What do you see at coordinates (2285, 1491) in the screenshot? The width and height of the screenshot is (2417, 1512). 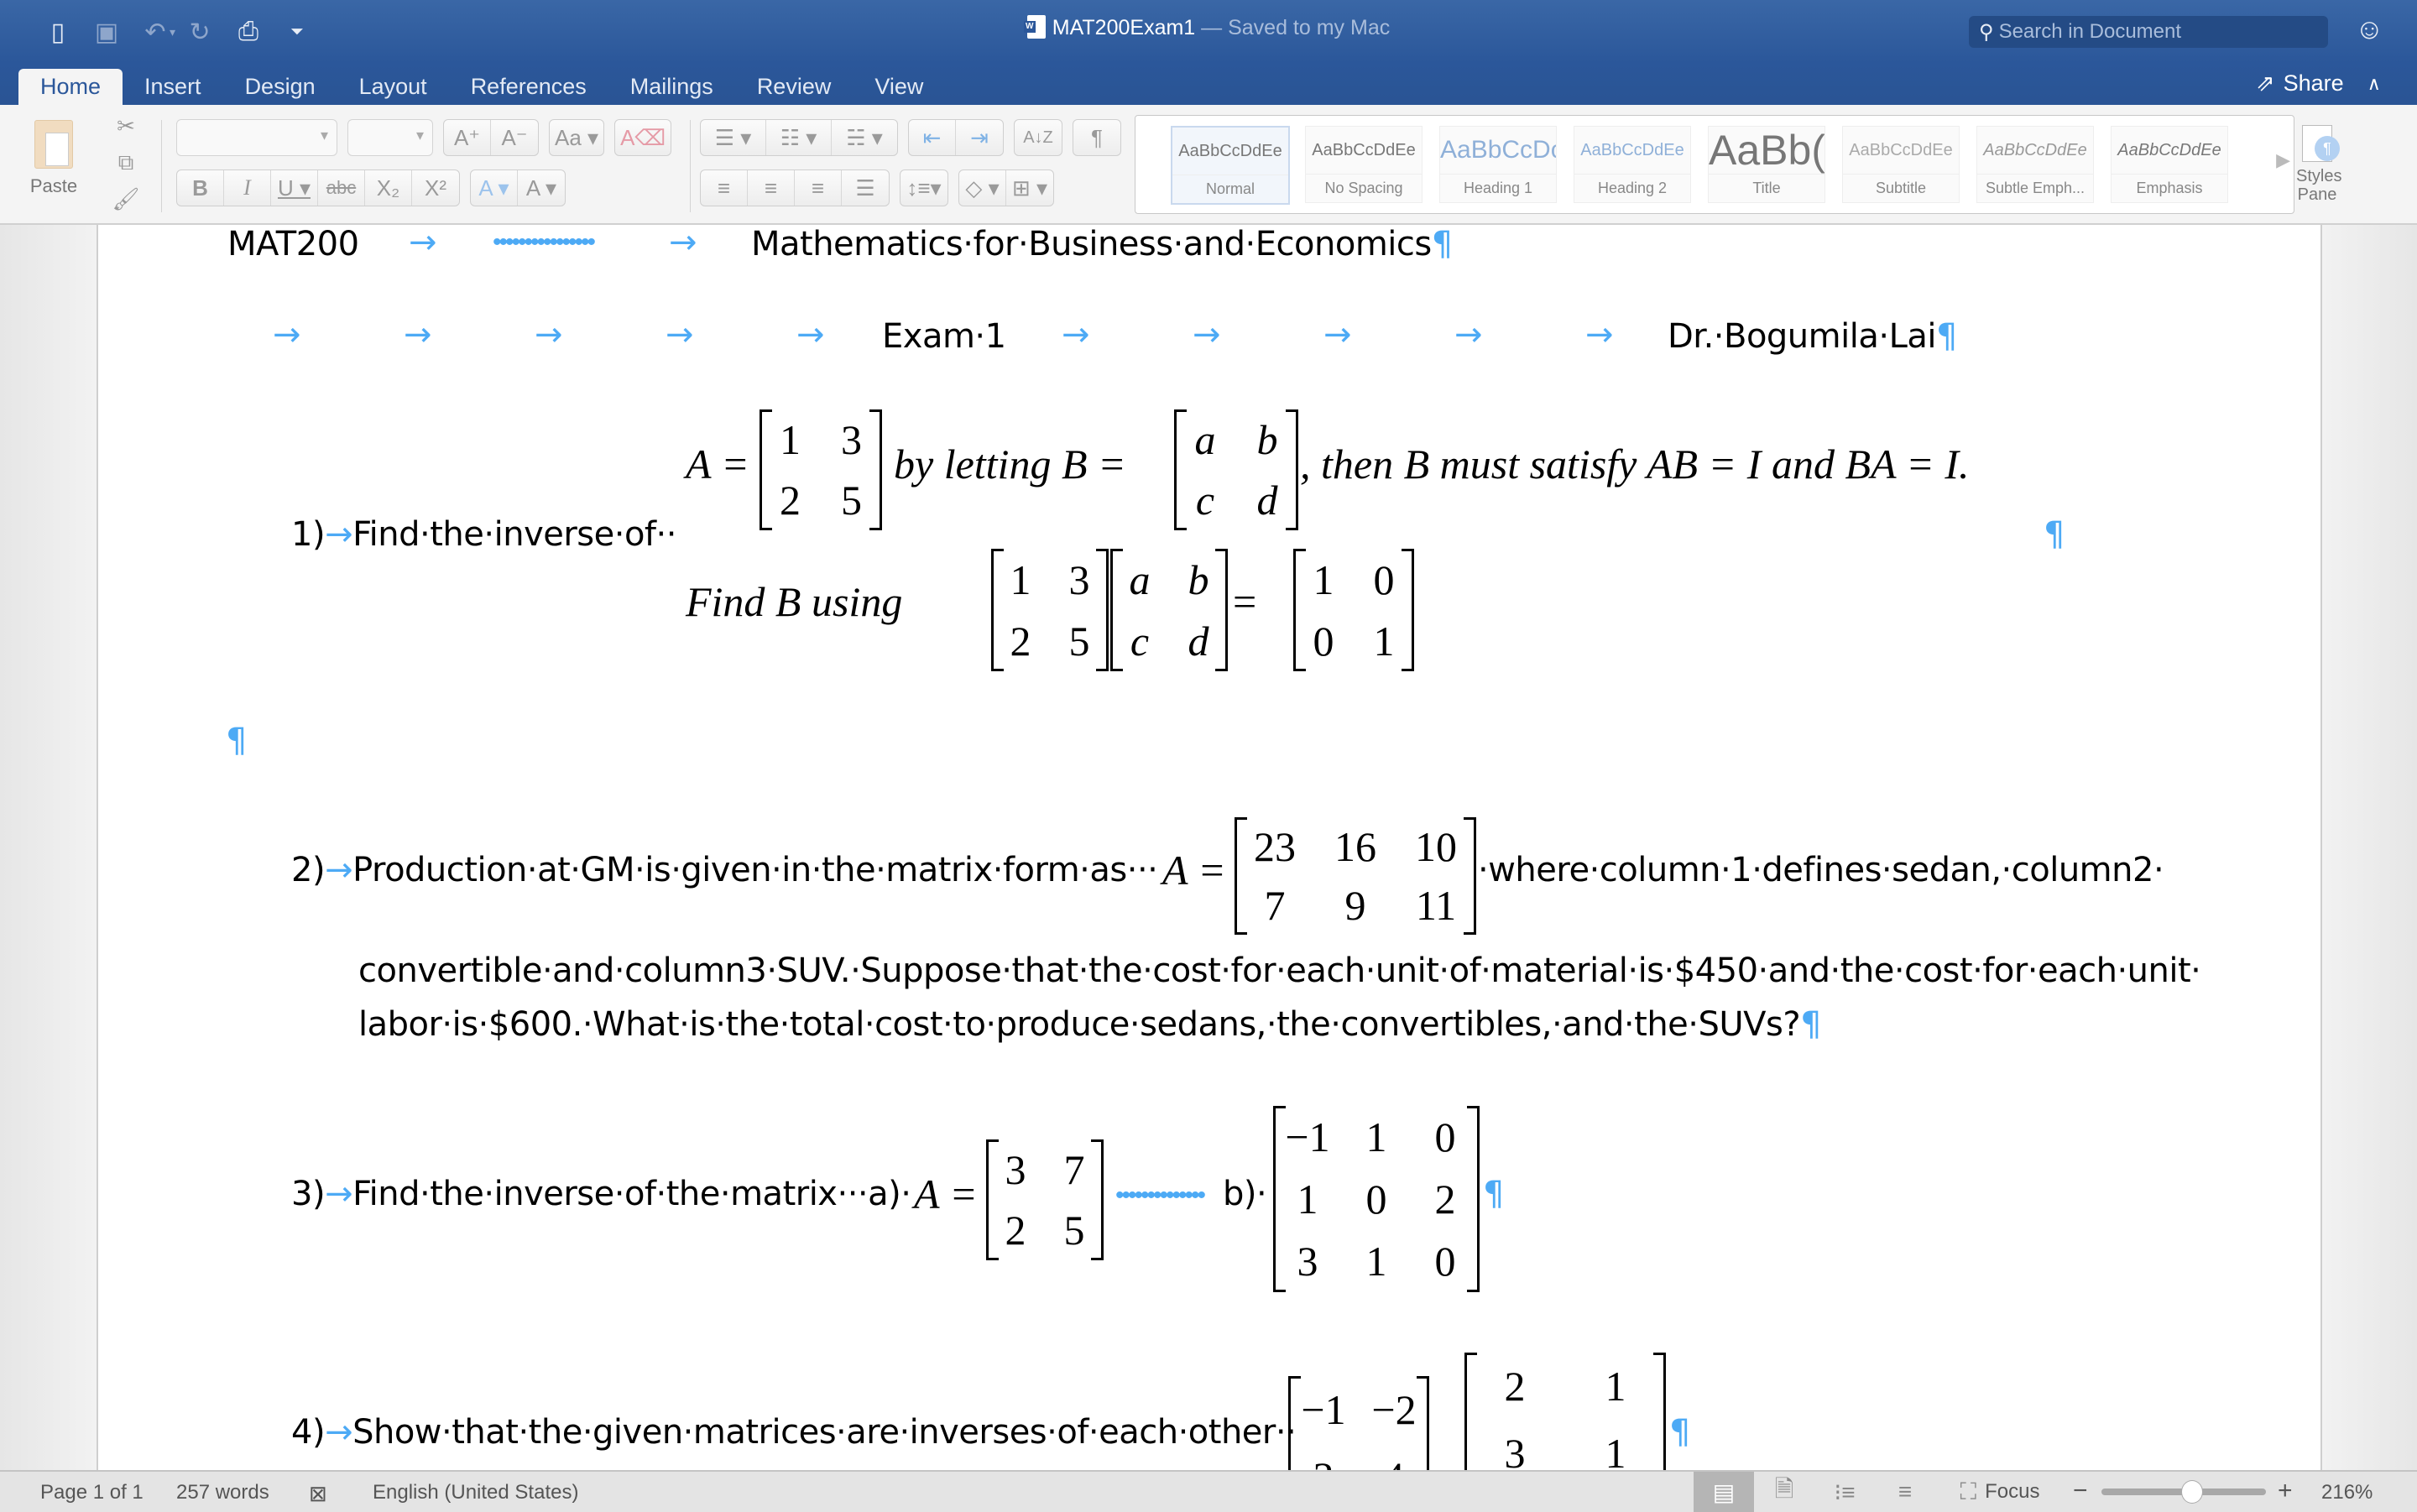 I see `zoom-in-button: +` at bounding box center [2285, 1491].